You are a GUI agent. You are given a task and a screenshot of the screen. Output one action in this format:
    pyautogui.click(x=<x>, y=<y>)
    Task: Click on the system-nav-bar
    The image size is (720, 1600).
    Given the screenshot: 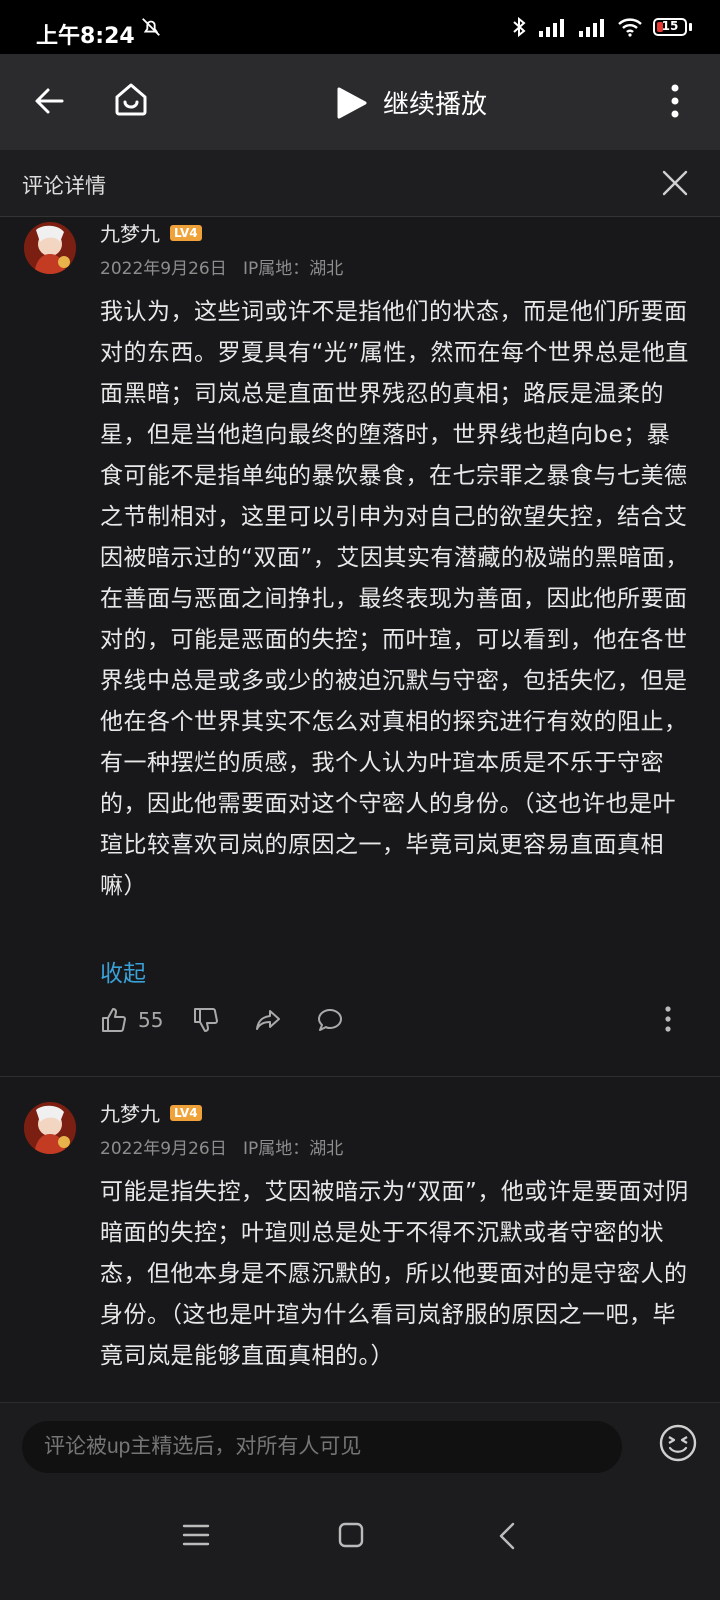 What is the action you would take?
    pyautogui.click(x=360, y=1543)
    